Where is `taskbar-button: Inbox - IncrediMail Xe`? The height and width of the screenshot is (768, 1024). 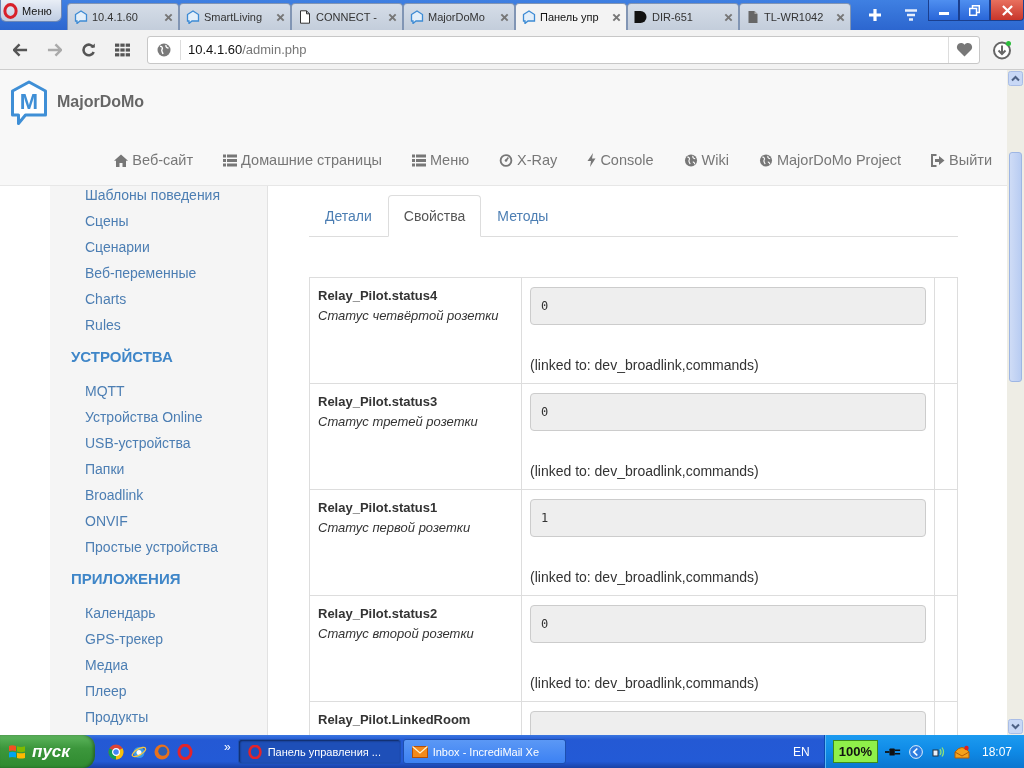 taskbar-button: Inbox - IncrediMail Xe is located at coordinates (484, 751).